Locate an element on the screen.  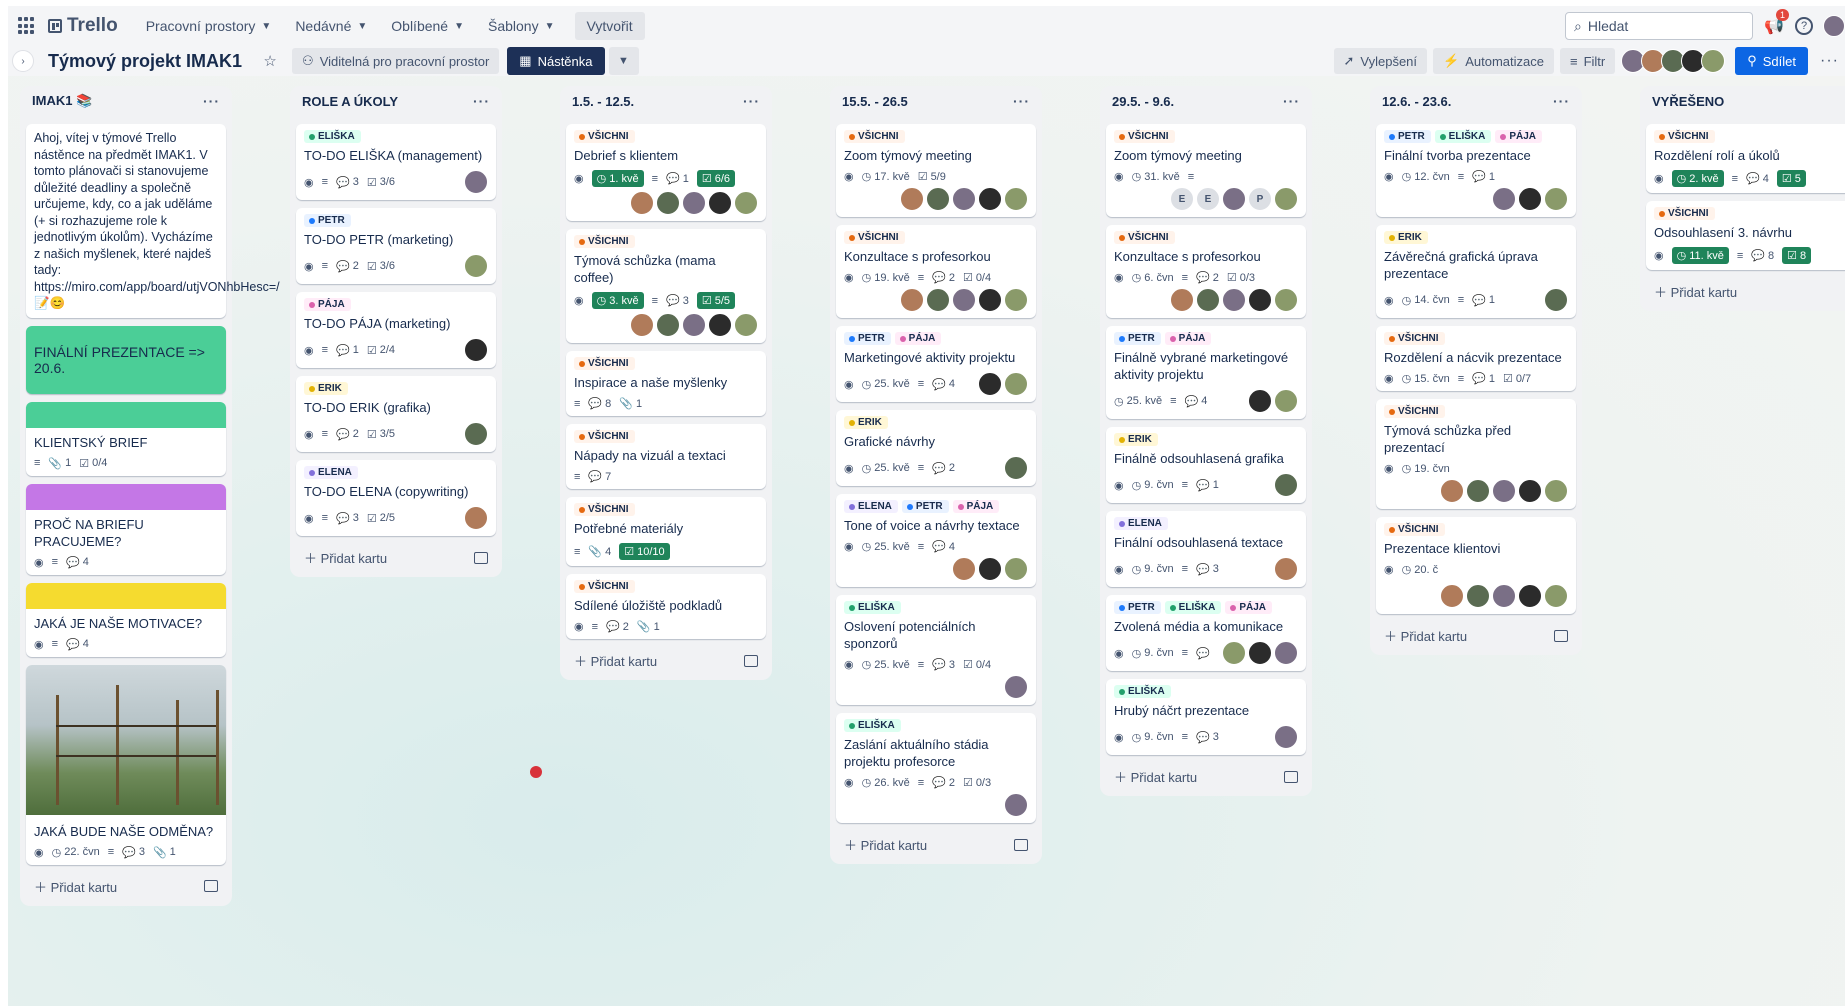
account-avatar is located at coordinates (1834, 26).